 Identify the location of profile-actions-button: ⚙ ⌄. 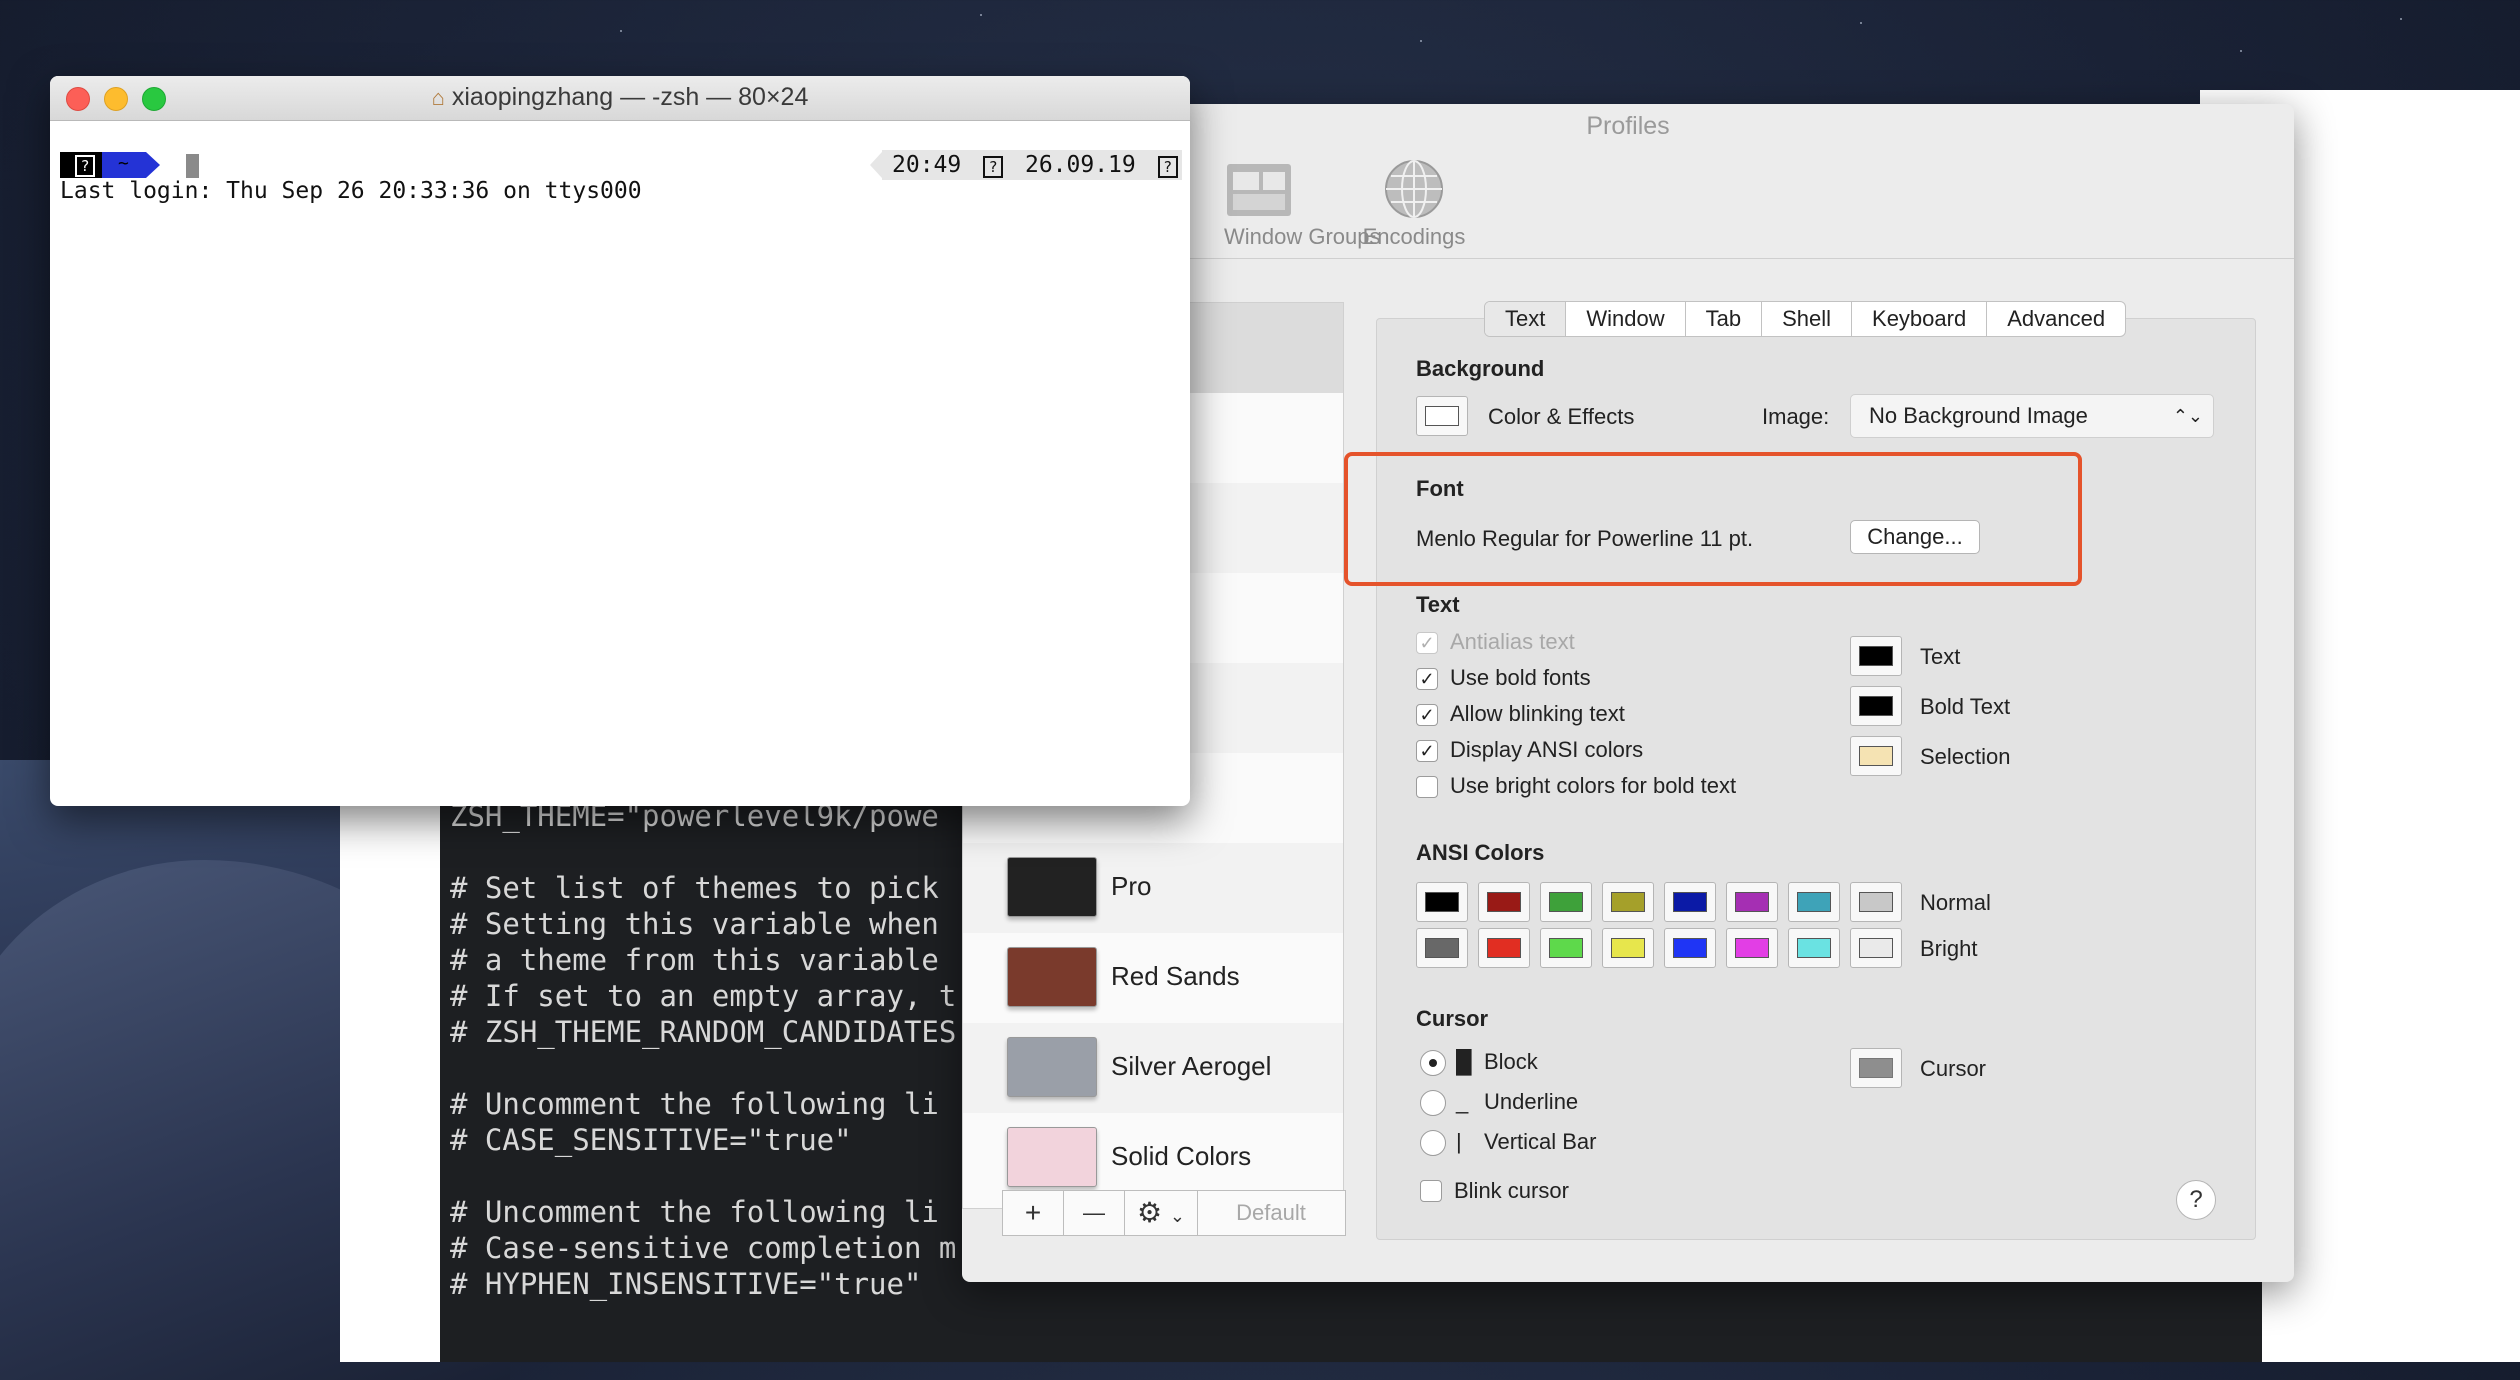
(1161, 1213).